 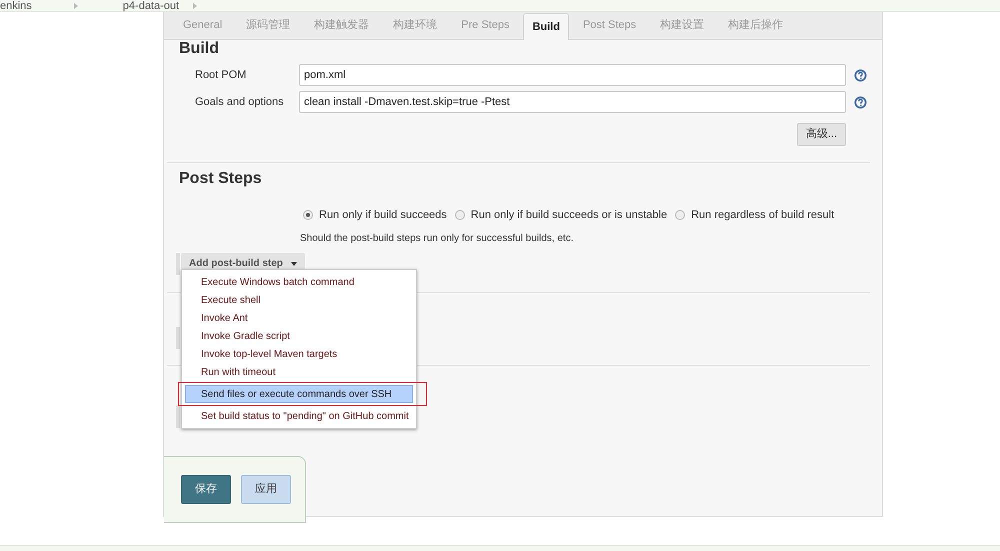 I want to click on menu-item: Invoke Gradle script, so click(x=299, y=336).